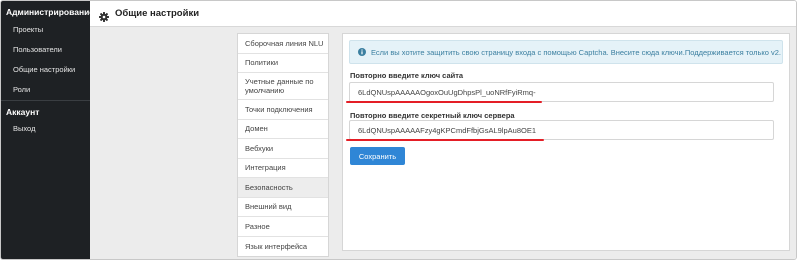 The image size is (801, 263). Describe the element at coordinates (648, 52) in the screenshot. I see `alert-link: Внесите сюда ключи.` at that location.